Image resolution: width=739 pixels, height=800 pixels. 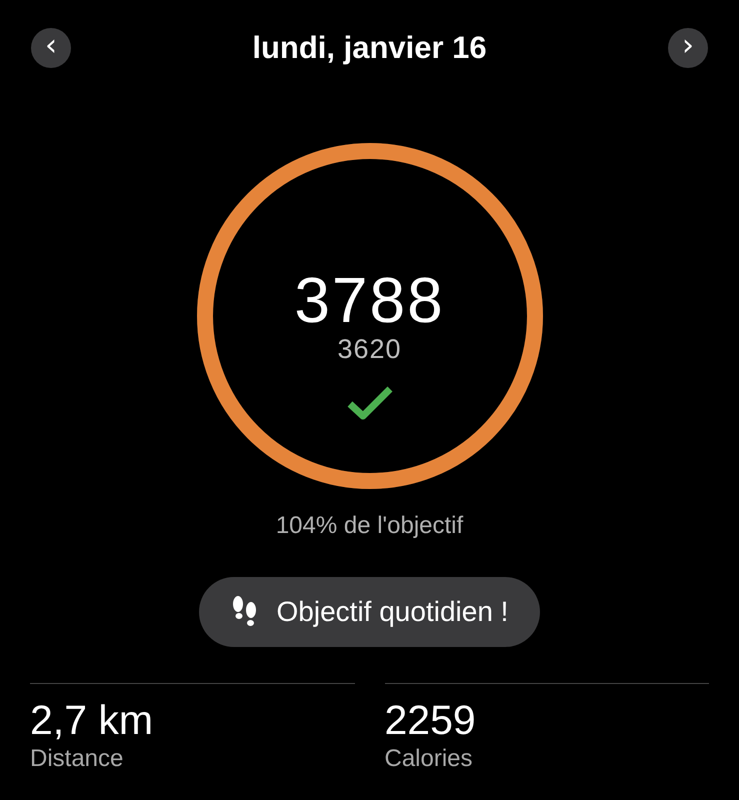 What do you see at coordinates (392, 612) in the screenshot?
I see `badge-label: Objectif quotidien !` at bounding box center [392, 612].